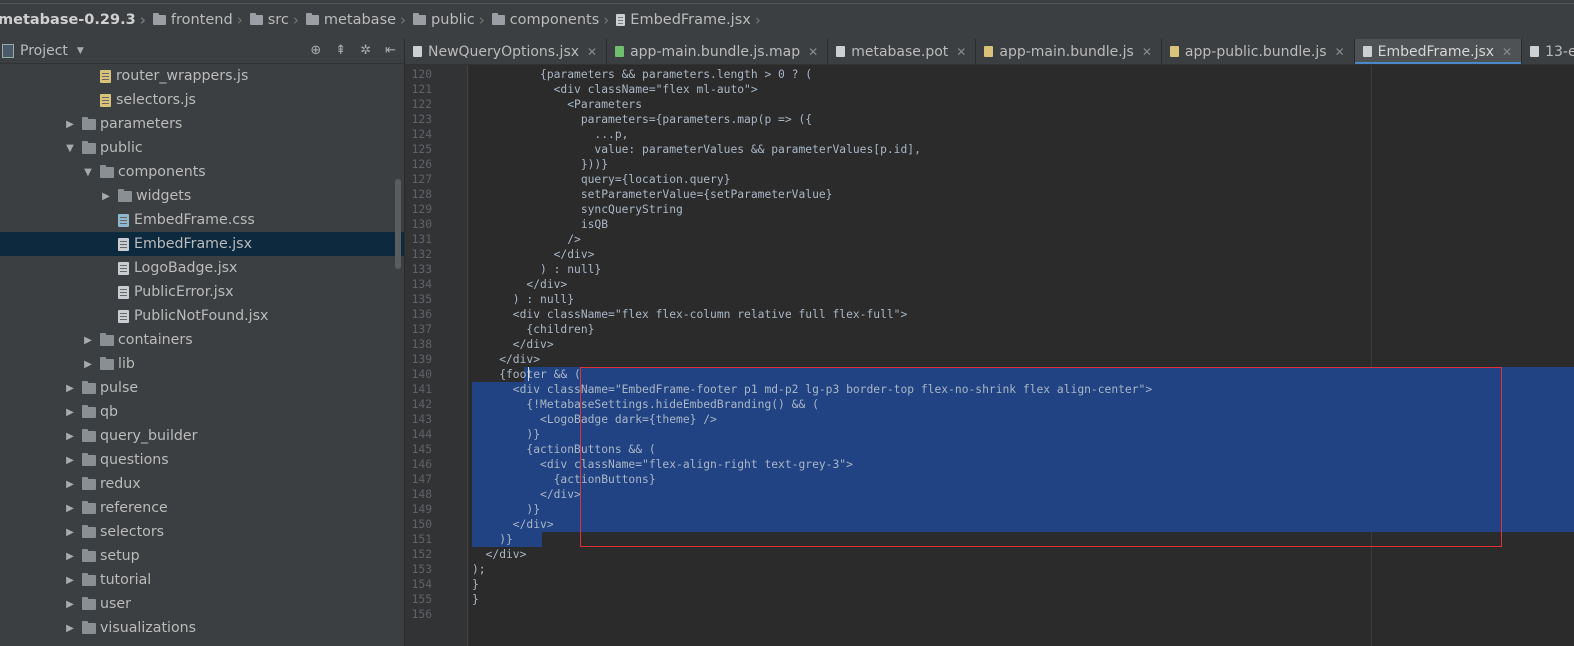  Describe the element at coordinates (202, 244) in the screenshot. I see `tree-file-embedframe-jsx: EmbedFrame.jsx` at that location.